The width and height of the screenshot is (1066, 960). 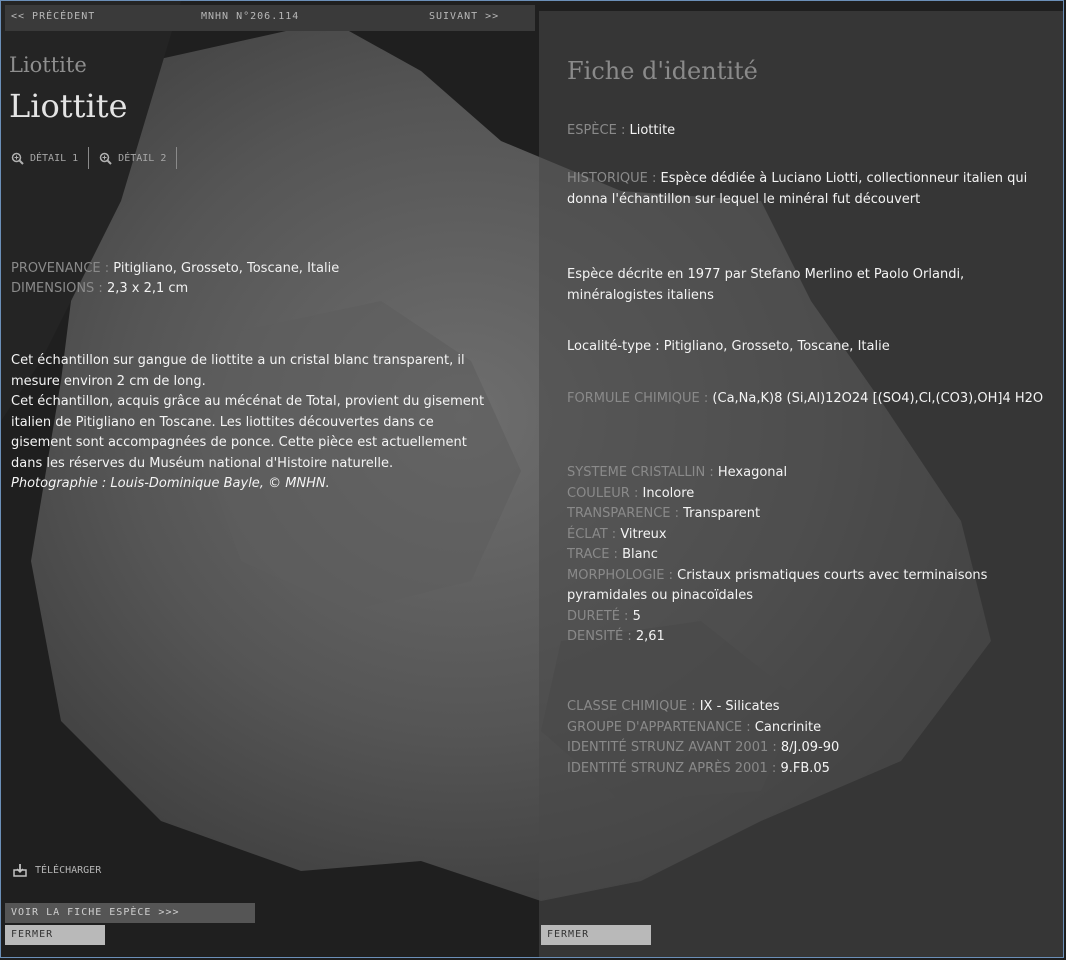 What do you see at coordinates (652, 130) in the screenshot?
I see `espece-value: Liottite` at bounding box center [652, 130].